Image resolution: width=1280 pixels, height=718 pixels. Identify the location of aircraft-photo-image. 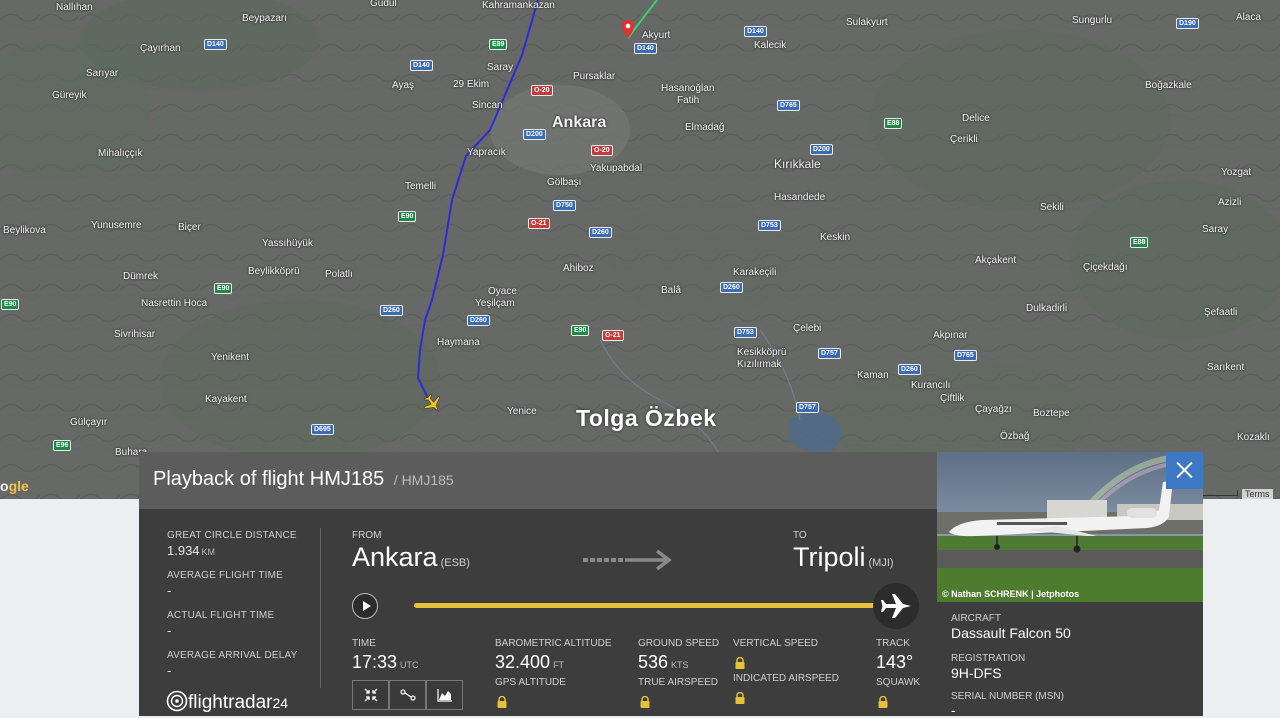
(1070, 527).